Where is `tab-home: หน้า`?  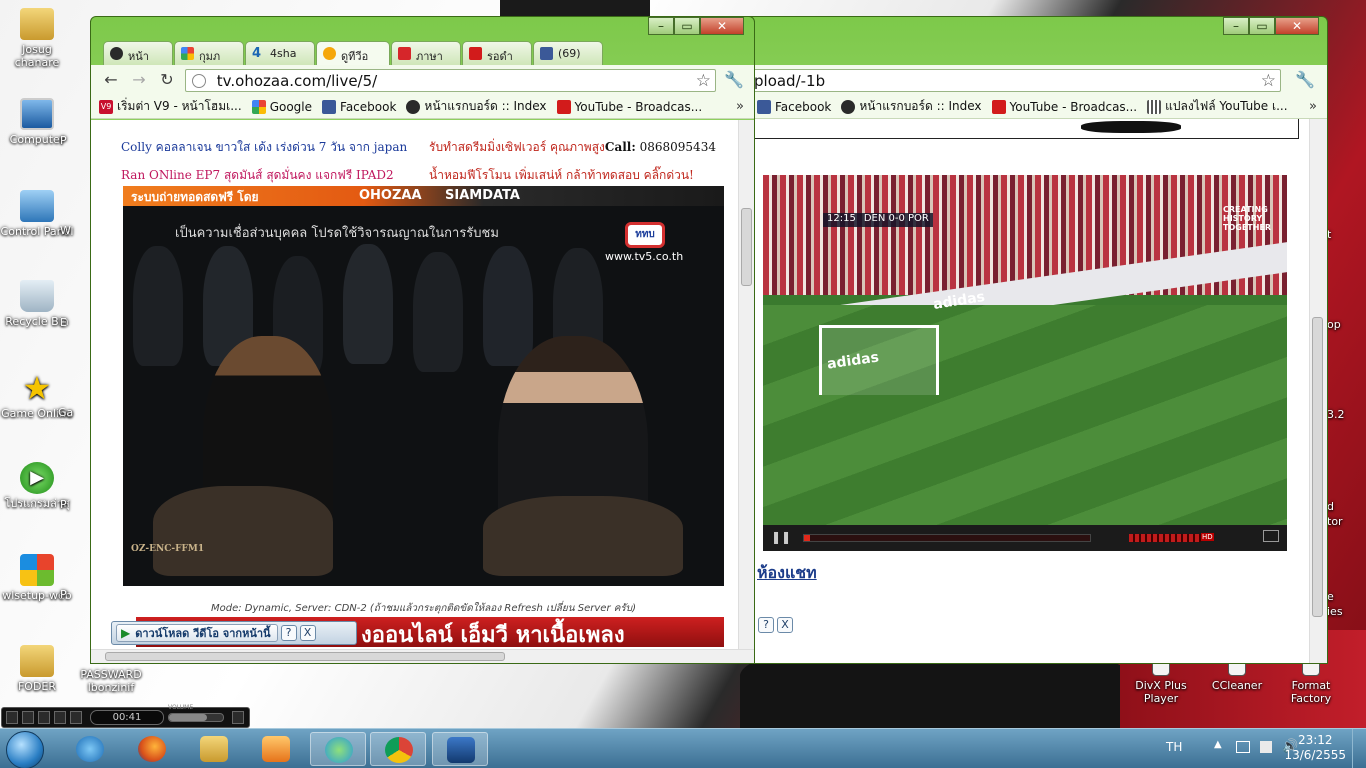 tab-home: หน้า is located at coordinates (138, 53).